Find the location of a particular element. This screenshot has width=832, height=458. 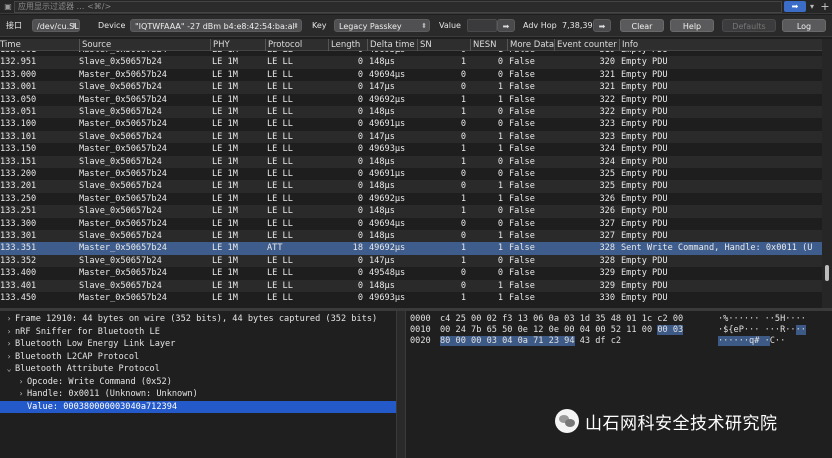

chevron-down-icon: ⌄ is located at coordinates (9, 369).